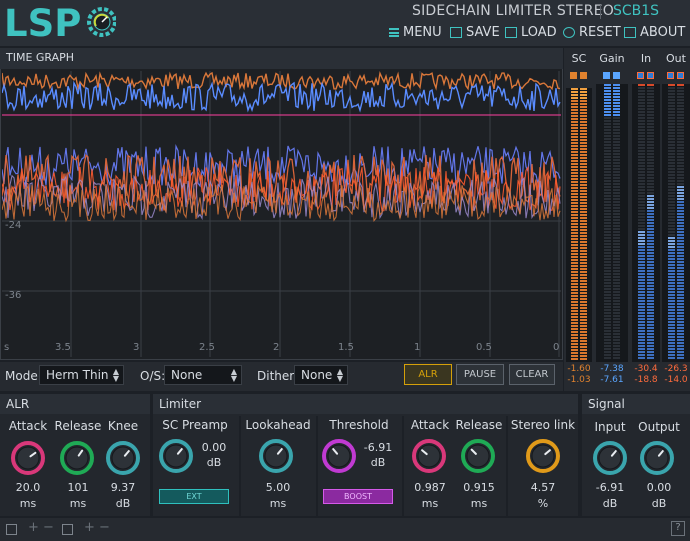  What do you see at coordinates (276, 456) in the screenshot?
I see `lookahead-knob` at bounding box center [276, 456].